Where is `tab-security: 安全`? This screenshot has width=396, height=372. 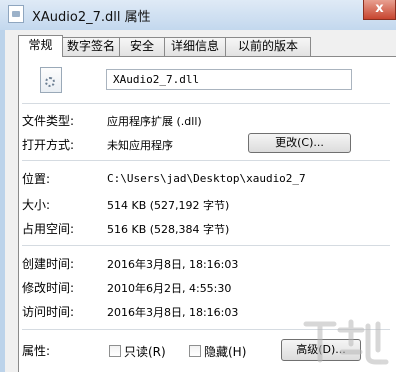
tab-security: 安全 is located at coordinates (142, 46).